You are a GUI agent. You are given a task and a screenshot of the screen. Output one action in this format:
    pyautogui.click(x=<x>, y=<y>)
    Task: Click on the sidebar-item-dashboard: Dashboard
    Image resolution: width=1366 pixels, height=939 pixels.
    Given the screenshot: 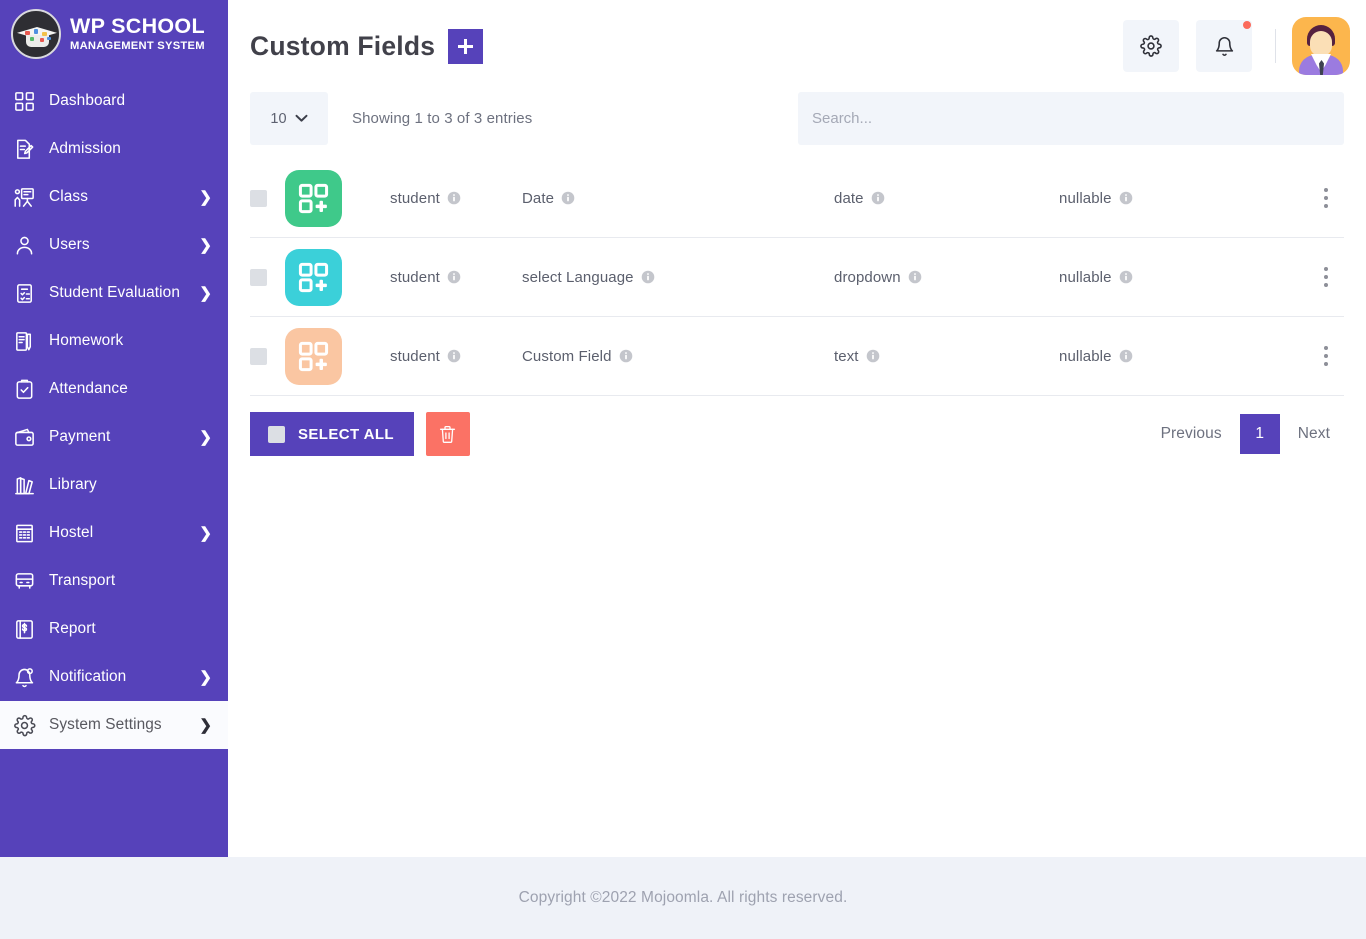 What is the action you would take?
    pyautogui.click(x=114, y=101)
    